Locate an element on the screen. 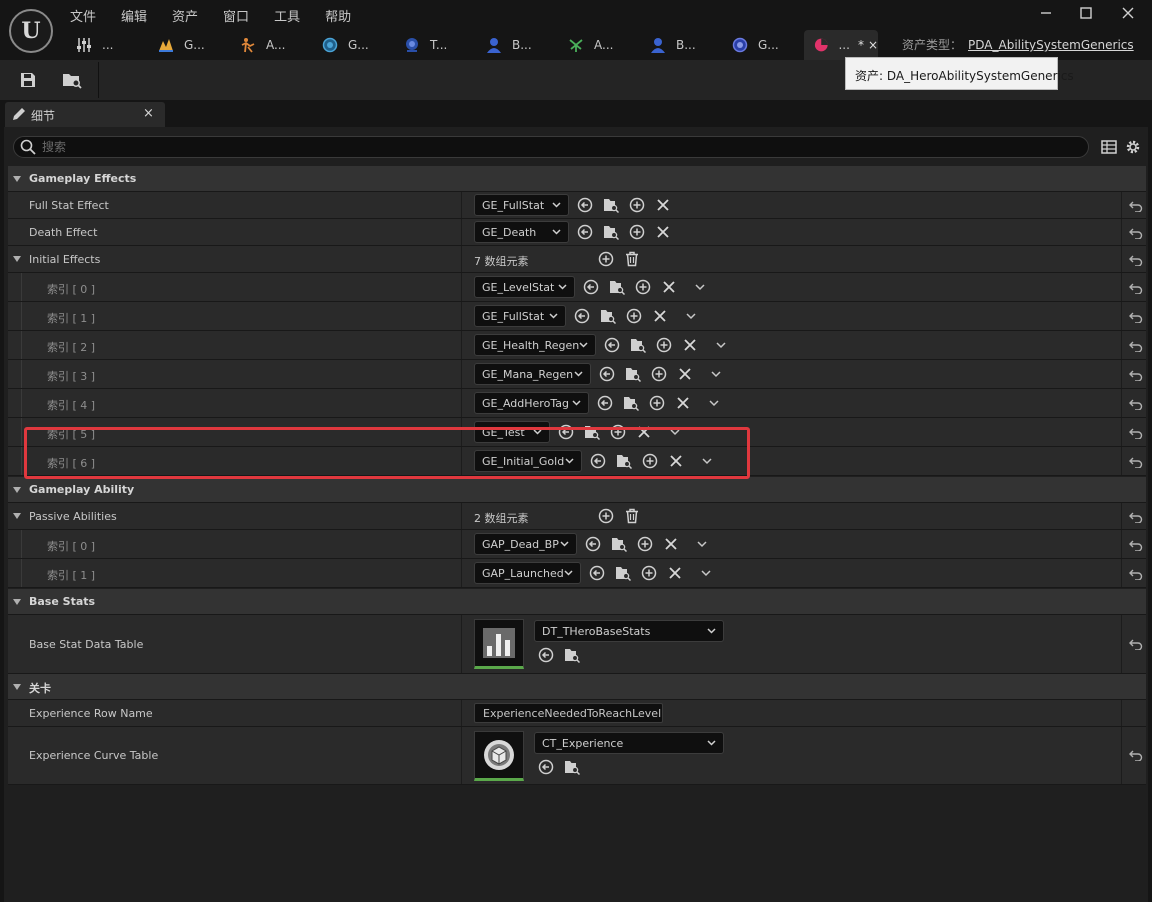 This screenshot has height=902, width=1152. browse-to-asset-button is located at coordinates (72, 80).